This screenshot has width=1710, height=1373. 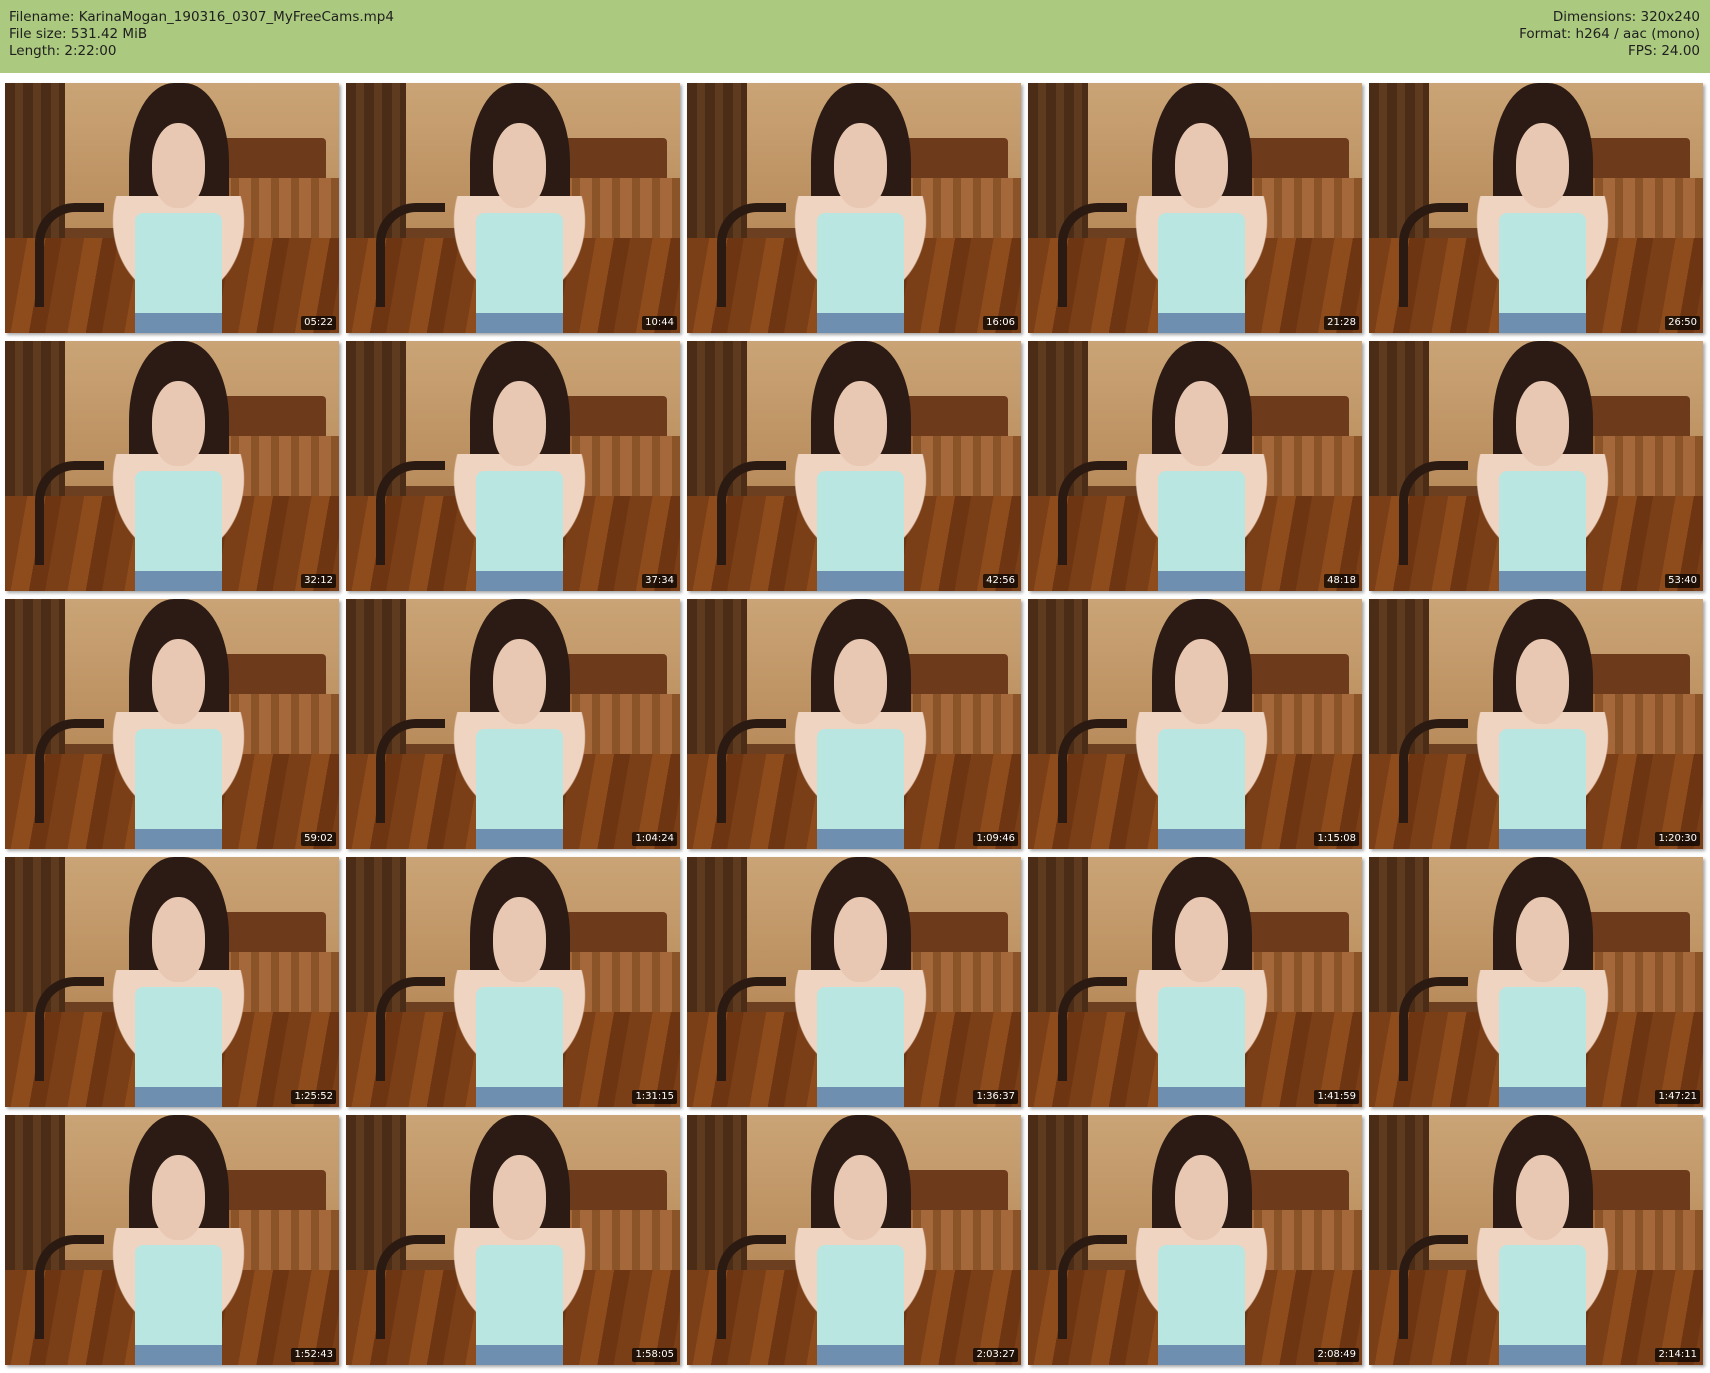 I want to click on dimensions-text: Dimensions: 320x240, so click(x=1626, y=17).